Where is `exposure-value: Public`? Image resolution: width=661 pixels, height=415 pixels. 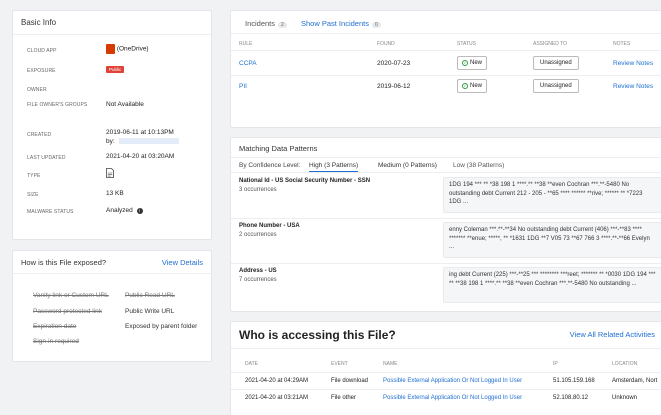
exposure-value: Public is located at coordinates (115, 69).